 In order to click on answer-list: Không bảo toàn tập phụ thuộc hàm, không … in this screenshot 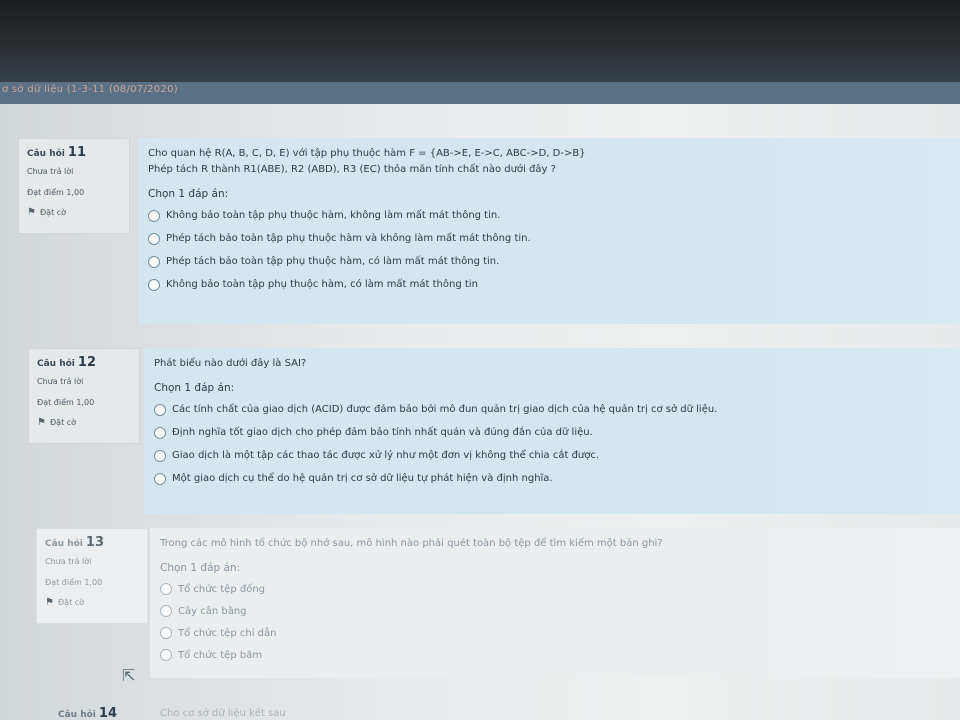, I will do `click(549, 250)`.